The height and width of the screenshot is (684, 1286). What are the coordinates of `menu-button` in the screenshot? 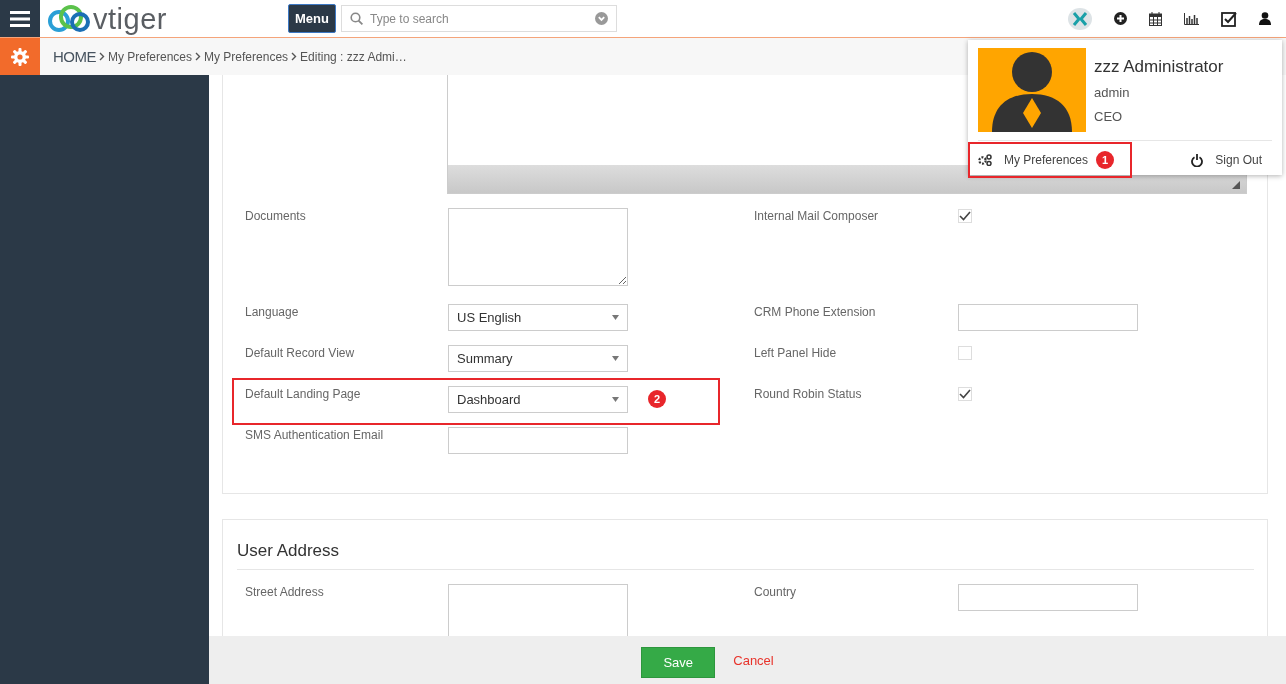 It's located at (20, 18).